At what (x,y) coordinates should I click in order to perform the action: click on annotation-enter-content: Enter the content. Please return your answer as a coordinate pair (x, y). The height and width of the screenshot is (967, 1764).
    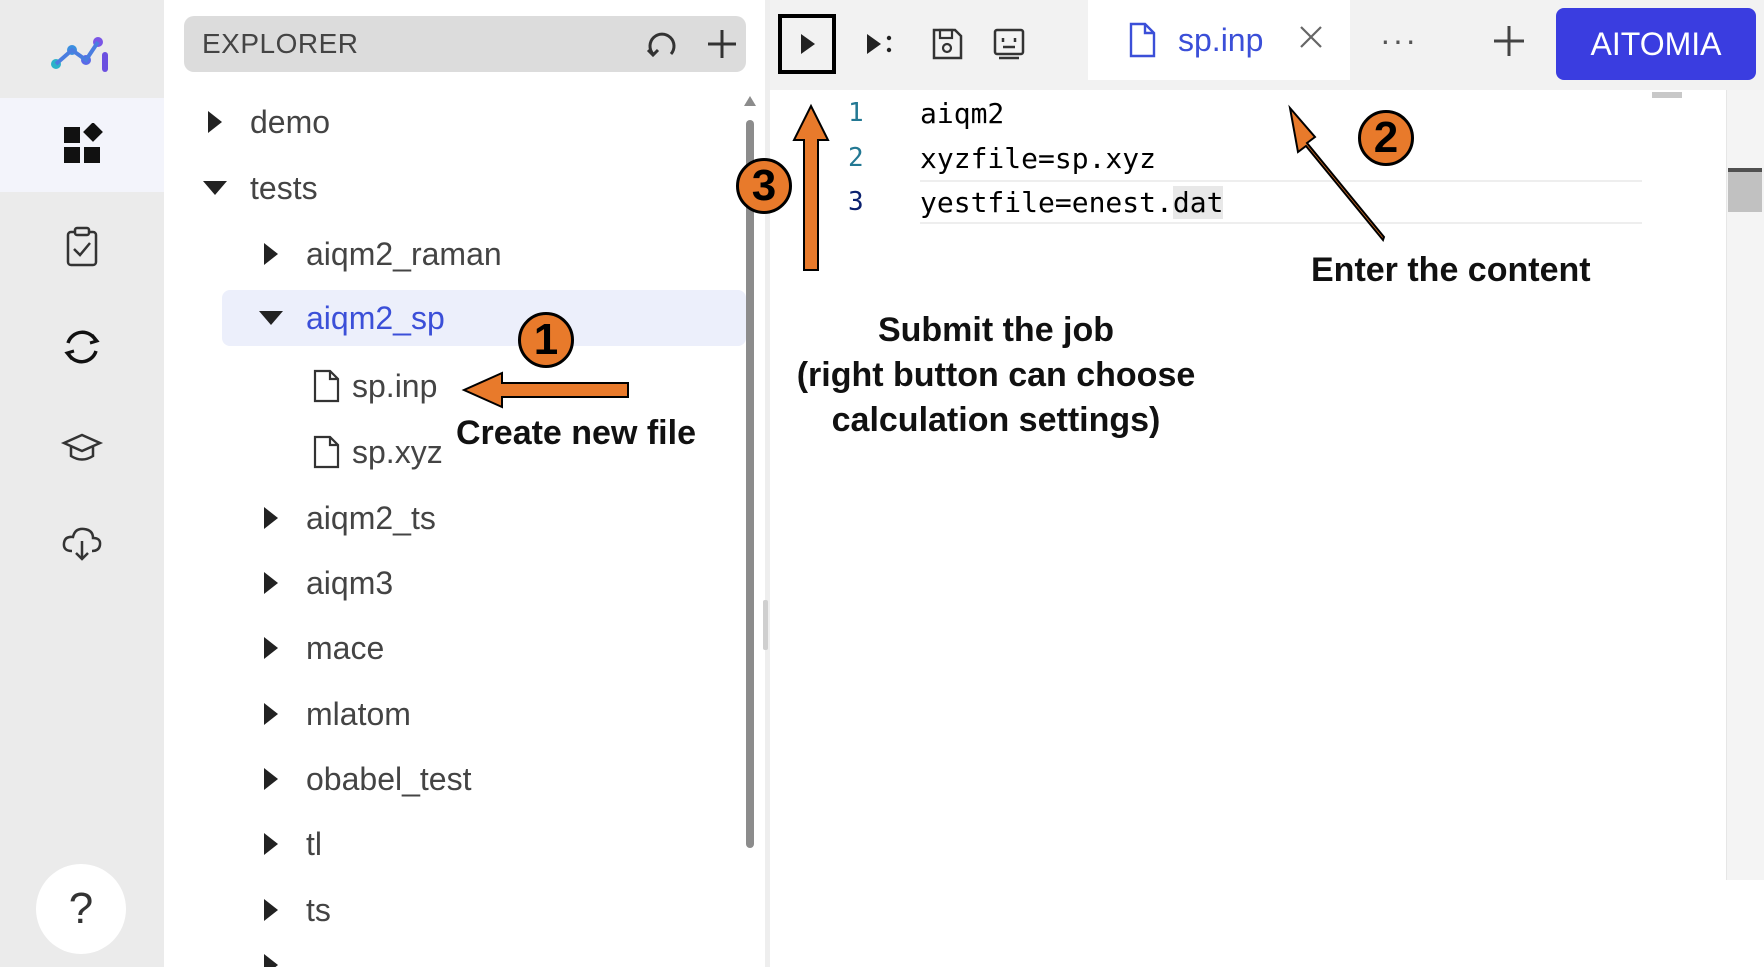
    Looking at the image, I should click on (1451, 270).